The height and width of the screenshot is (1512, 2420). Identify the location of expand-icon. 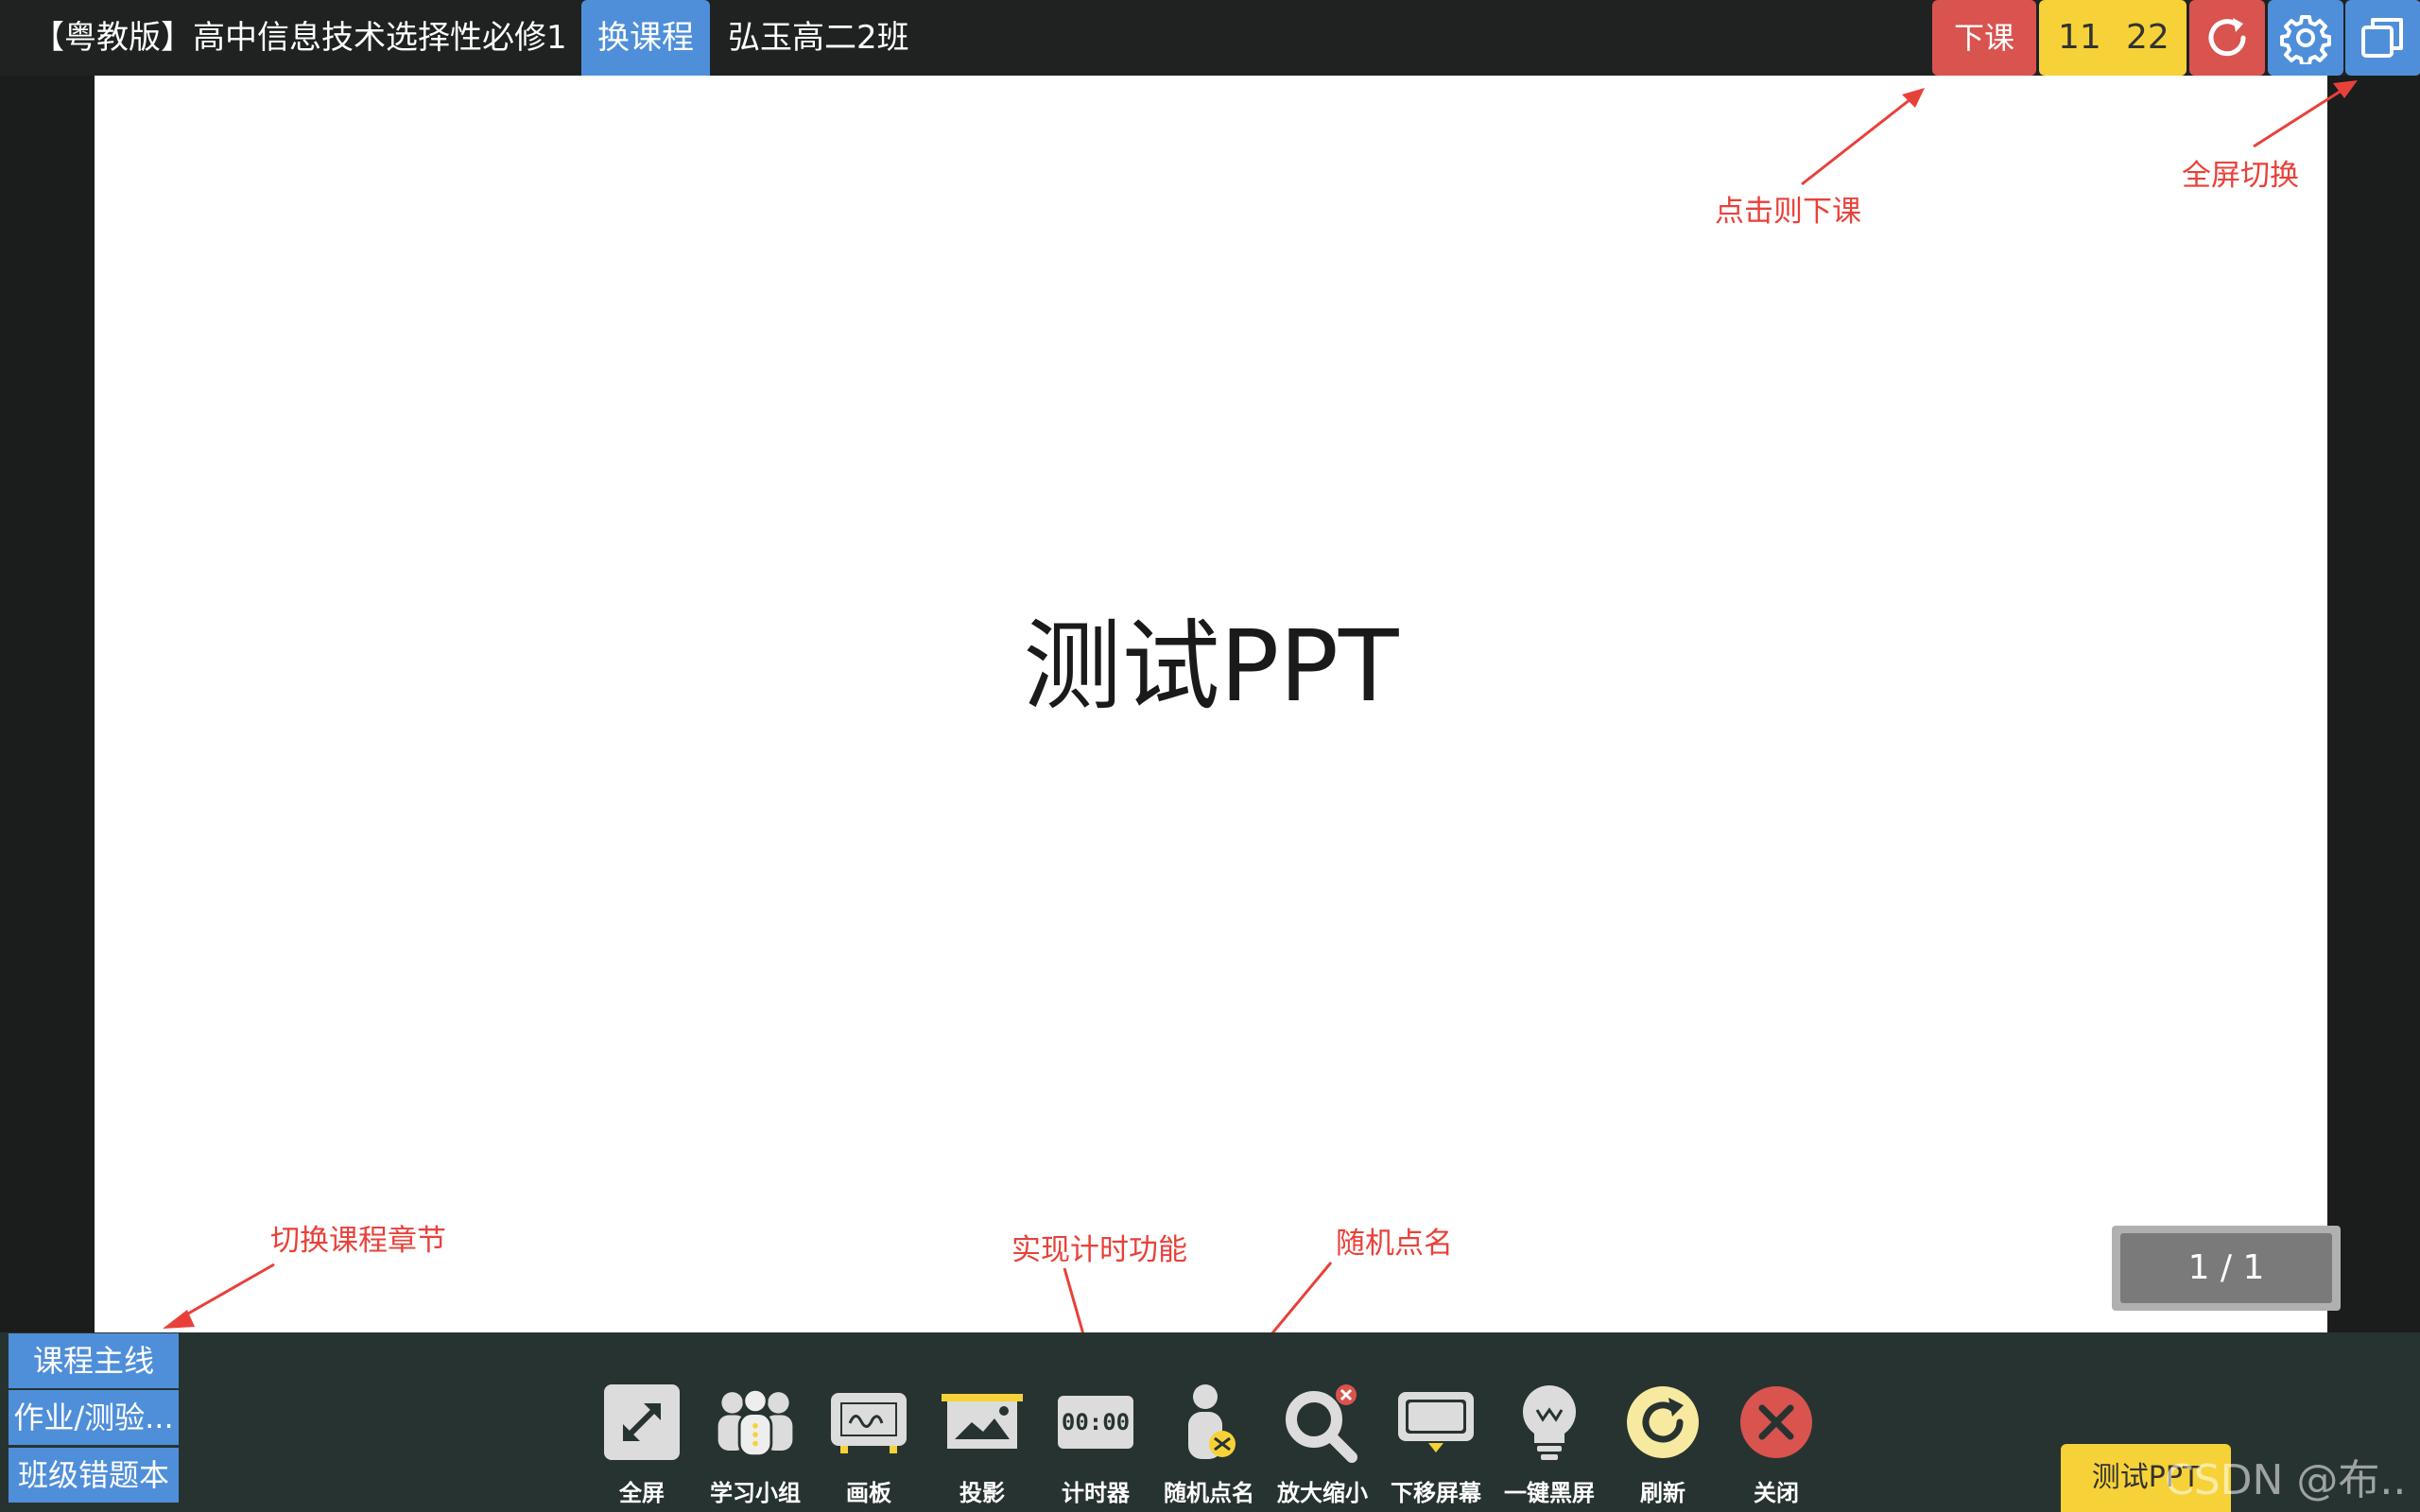
(642, 1422).